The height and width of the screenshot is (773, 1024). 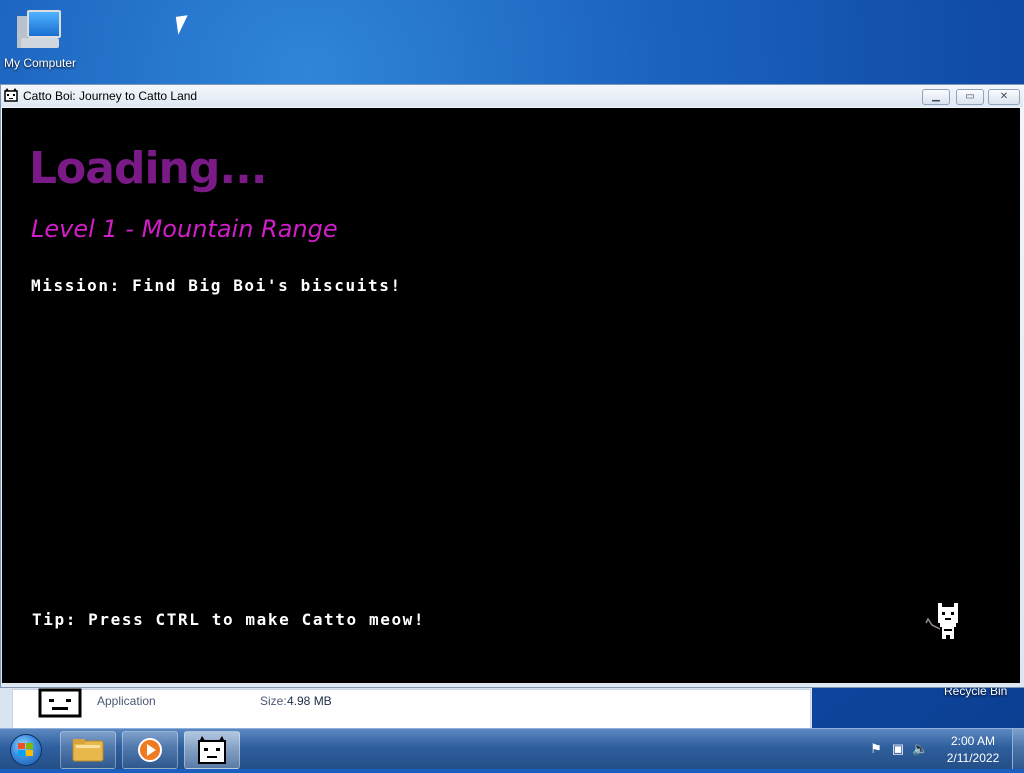 I want to click on close-button: ✕, so click(x=1004, y=97).